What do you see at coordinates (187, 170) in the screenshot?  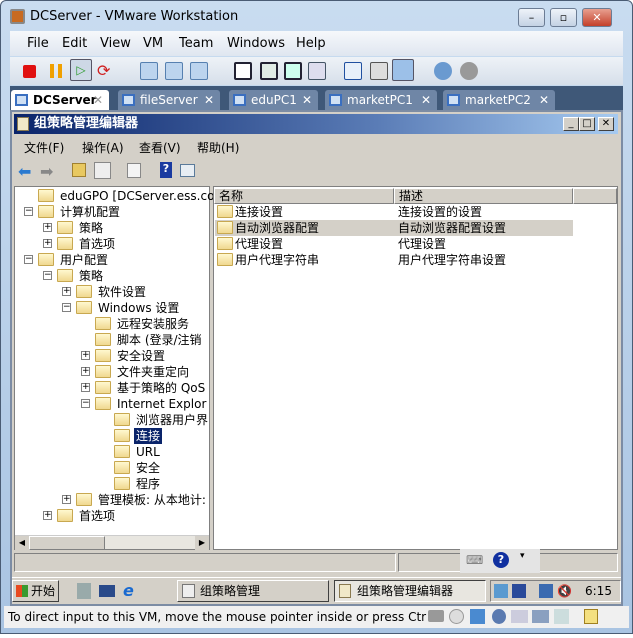 I see `action-pane-icon` at bounding box center [187, 170].